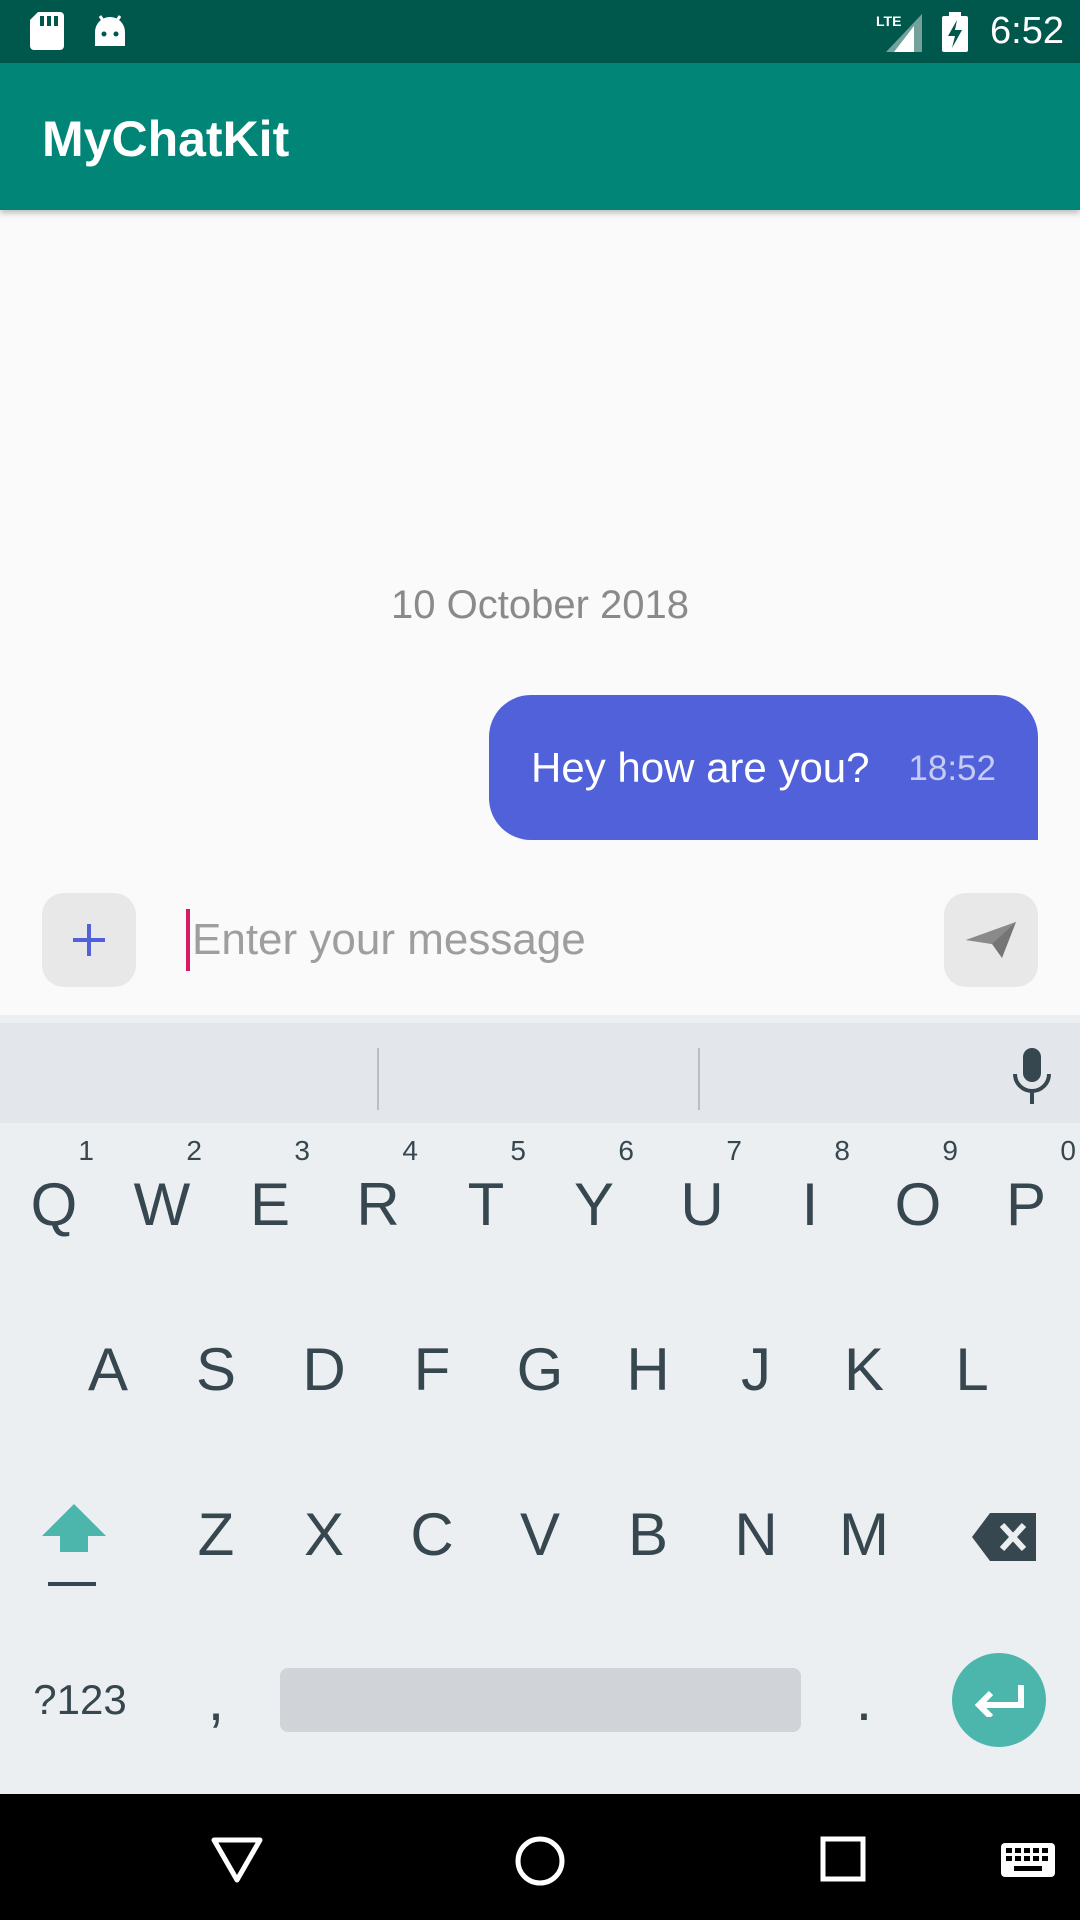 The height and width of the screenshot is (1920, 1080). I want to click on back-icon, so click(237, 1860).